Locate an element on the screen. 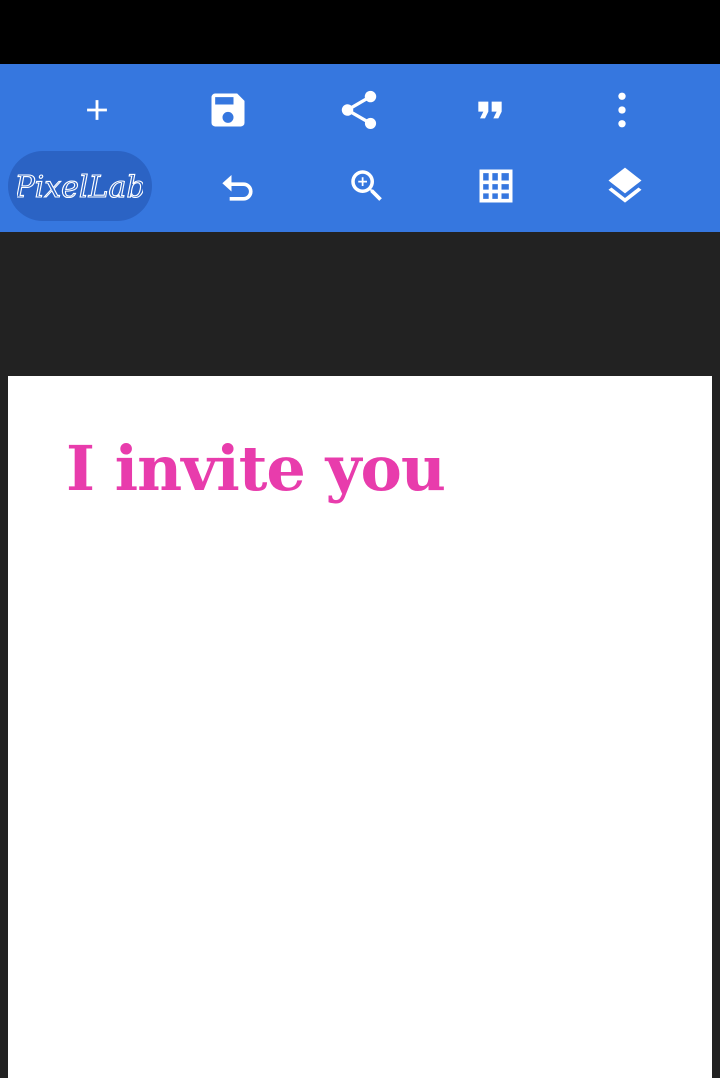 The image size is (720, 1078). quote-button is located at coordinates (490, 110).